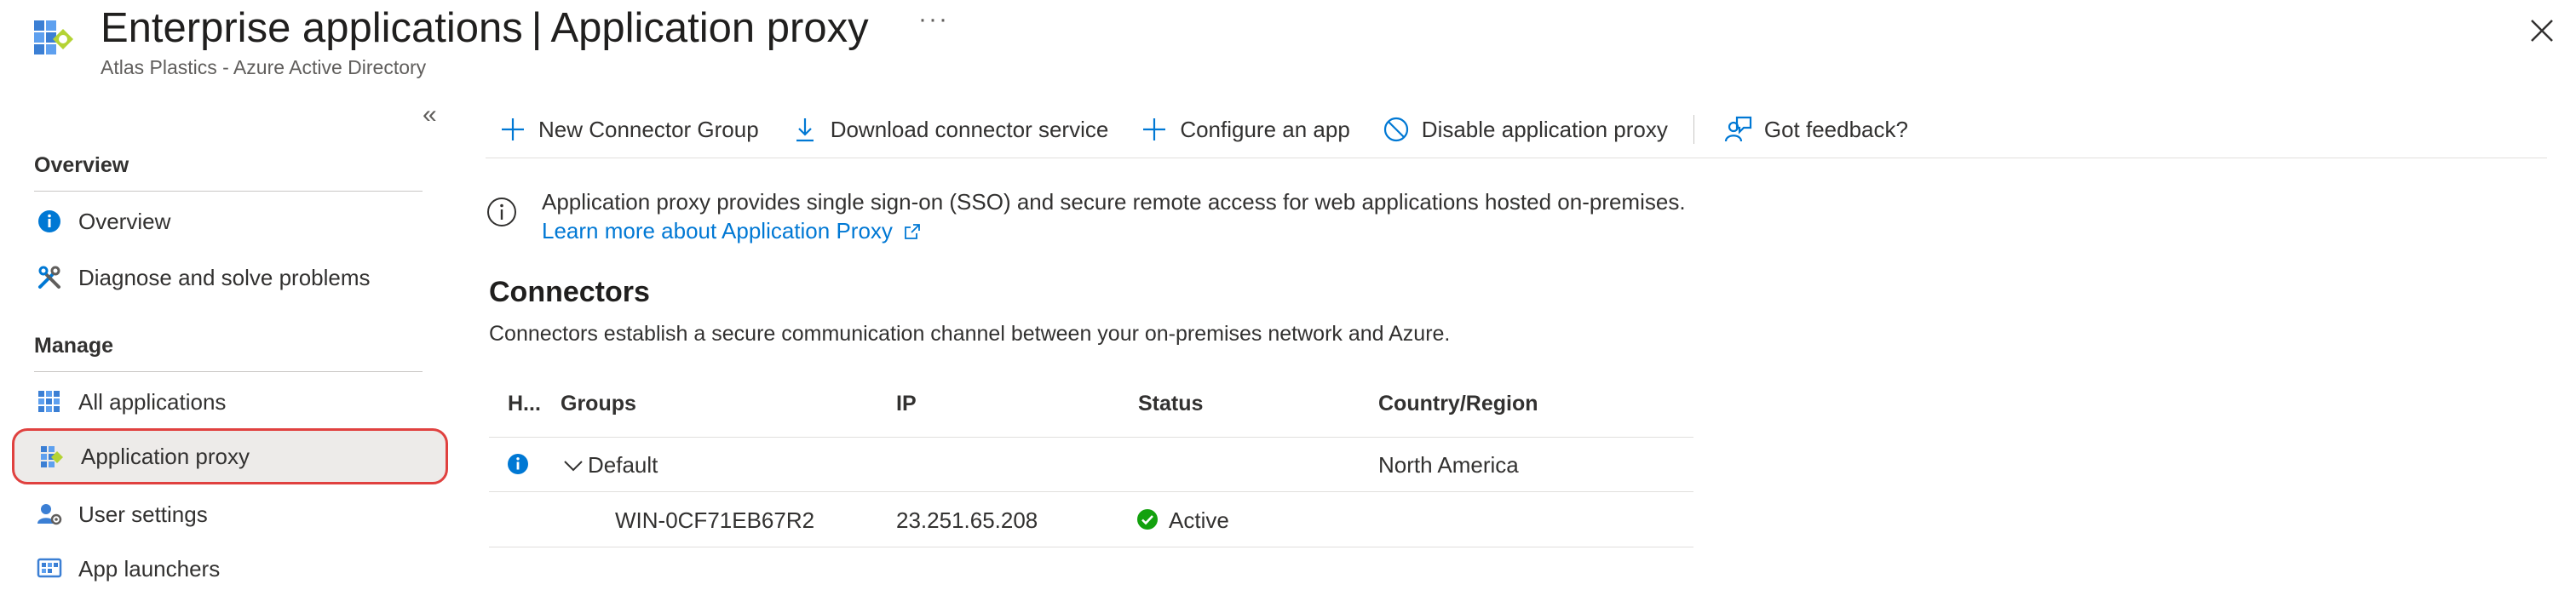 The image size is (2576, 596). What do you see at coordinates (50, 402) in the screenshot?
I see `grid-icon` at bounding box center [50, 402].